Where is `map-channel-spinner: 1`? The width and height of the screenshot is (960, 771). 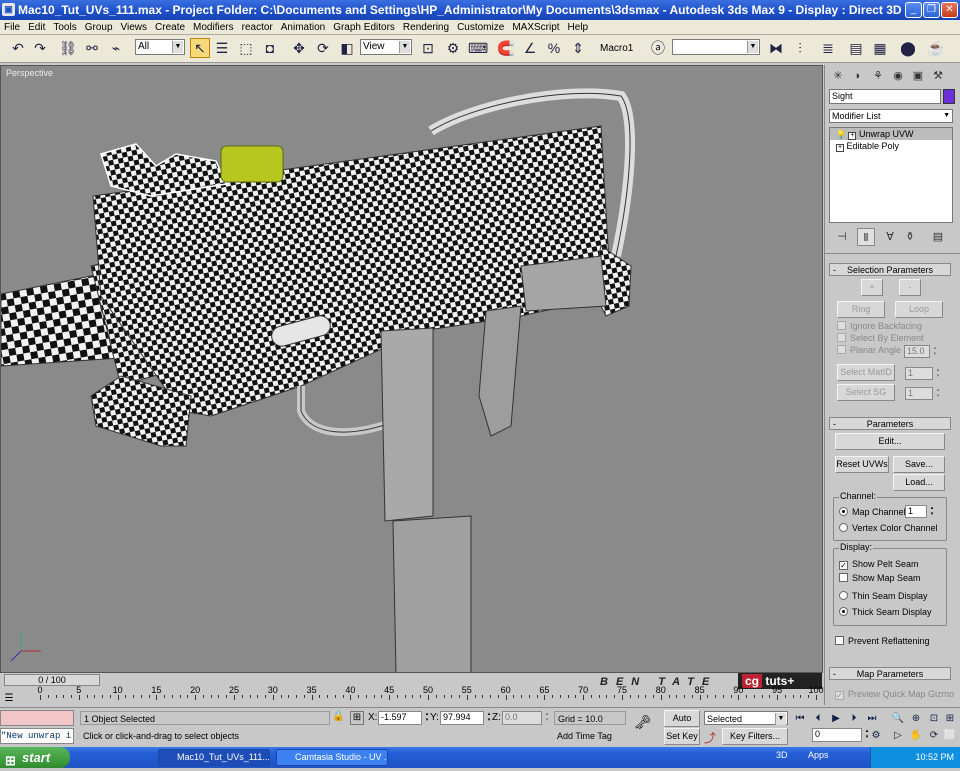 map-channel-spinner: 1 is located at coordinates (920, 511).